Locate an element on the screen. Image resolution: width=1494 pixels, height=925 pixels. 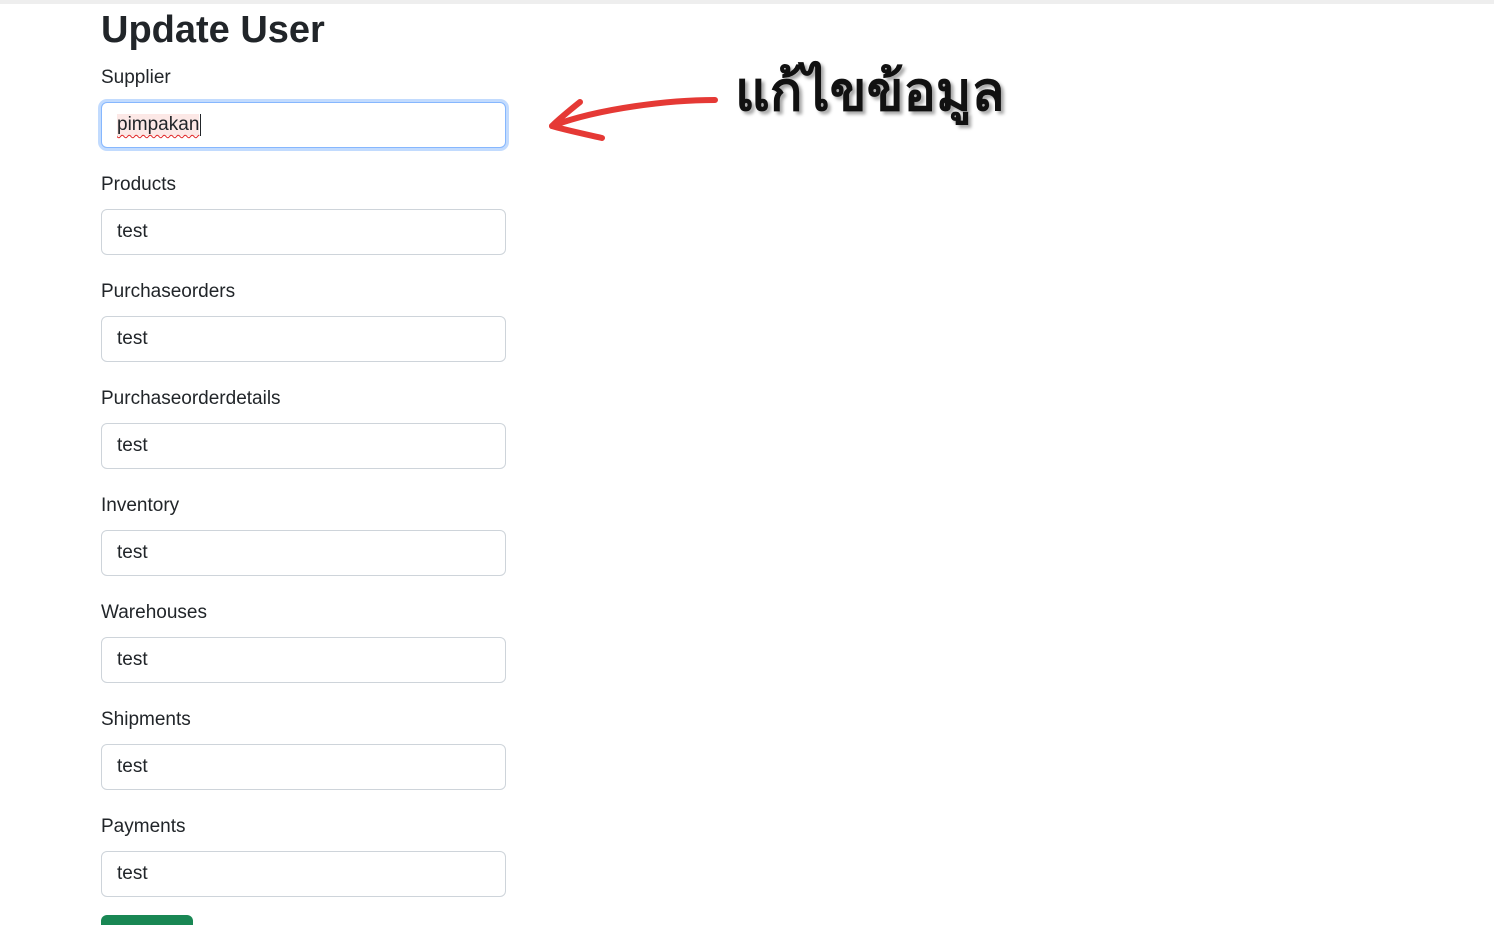
annotation-text: แก้ไขข้อมูล is located at coordinates (870, 91).